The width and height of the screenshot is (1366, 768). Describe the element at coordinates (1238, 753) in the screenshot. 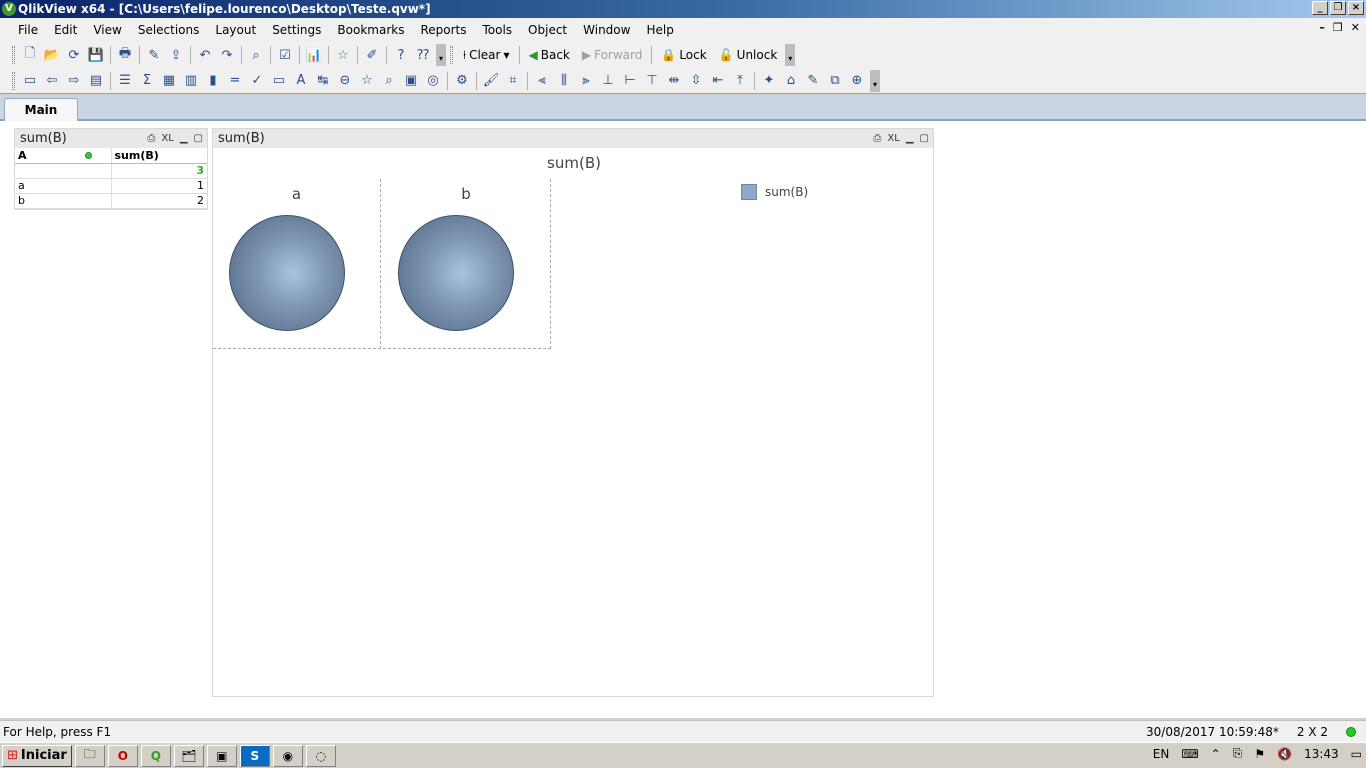

I see `device-icon: ⎘` at that location.